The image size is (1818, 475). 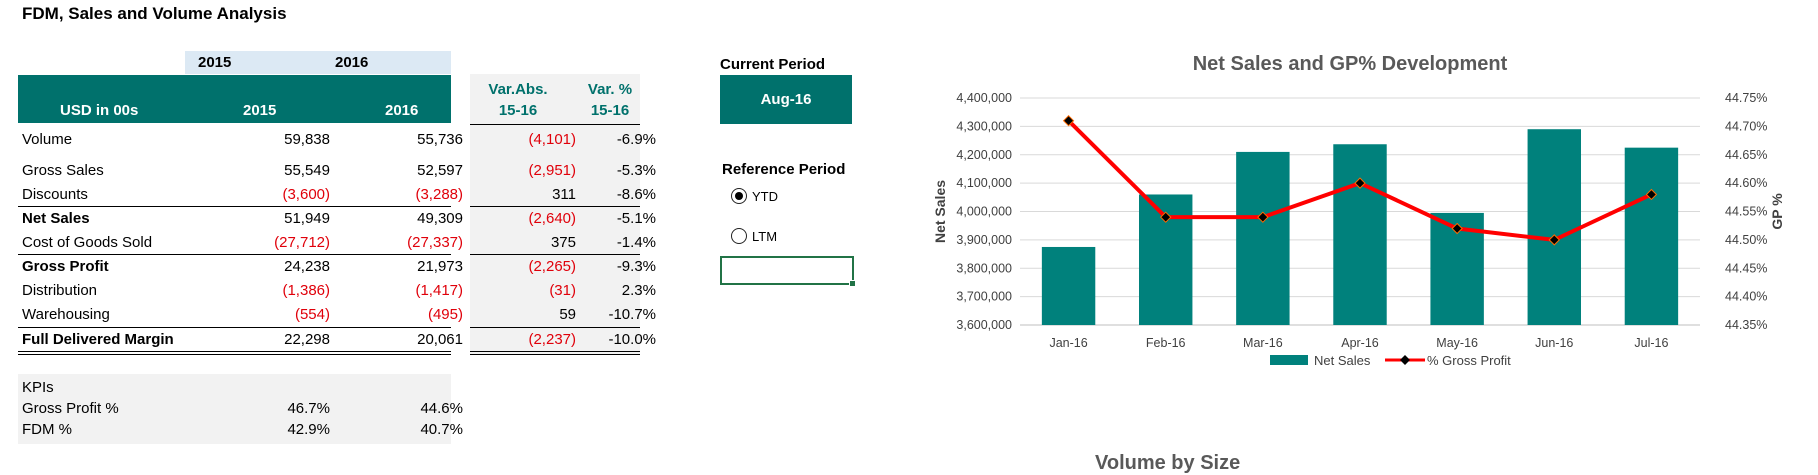 What do you see at coordinates (352, 62) in the screenshot?
I see `year-2016-label: 2016` at bounding box center [352, 62].